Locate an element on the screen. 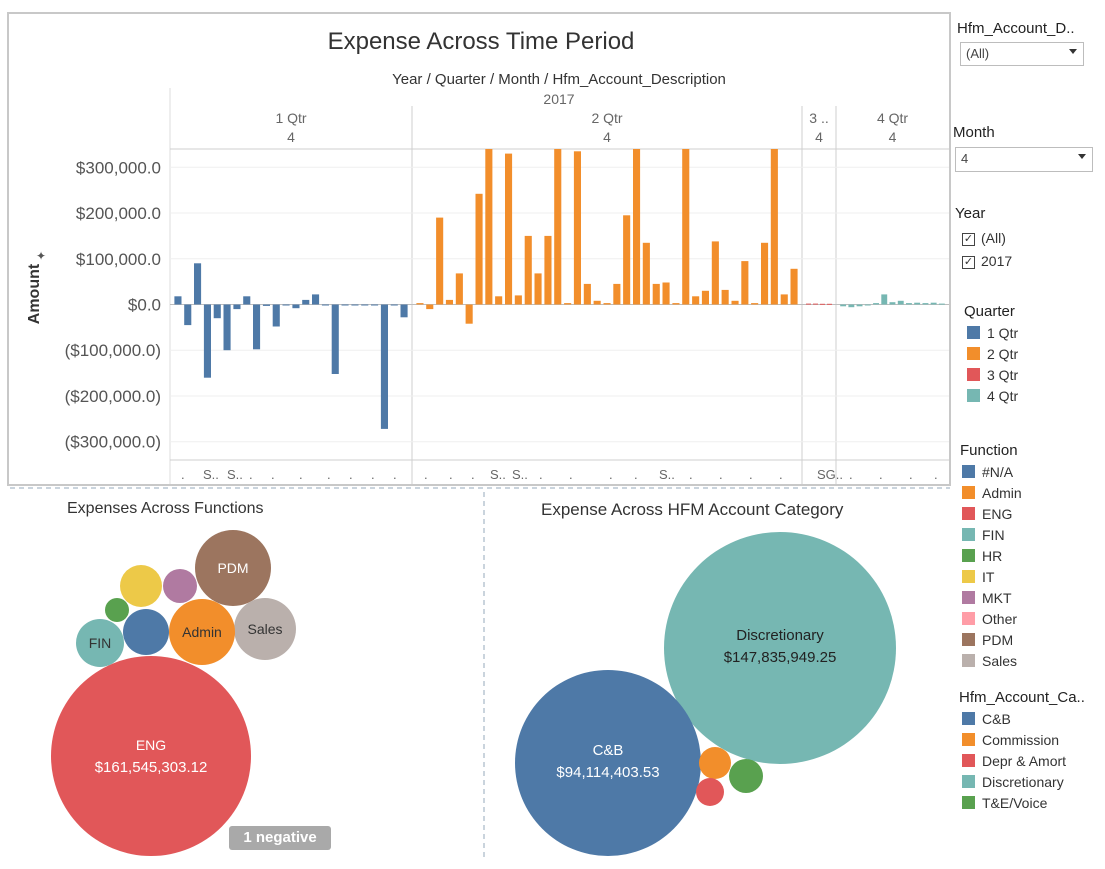  bubble-it is located at coordinates (141, 586).